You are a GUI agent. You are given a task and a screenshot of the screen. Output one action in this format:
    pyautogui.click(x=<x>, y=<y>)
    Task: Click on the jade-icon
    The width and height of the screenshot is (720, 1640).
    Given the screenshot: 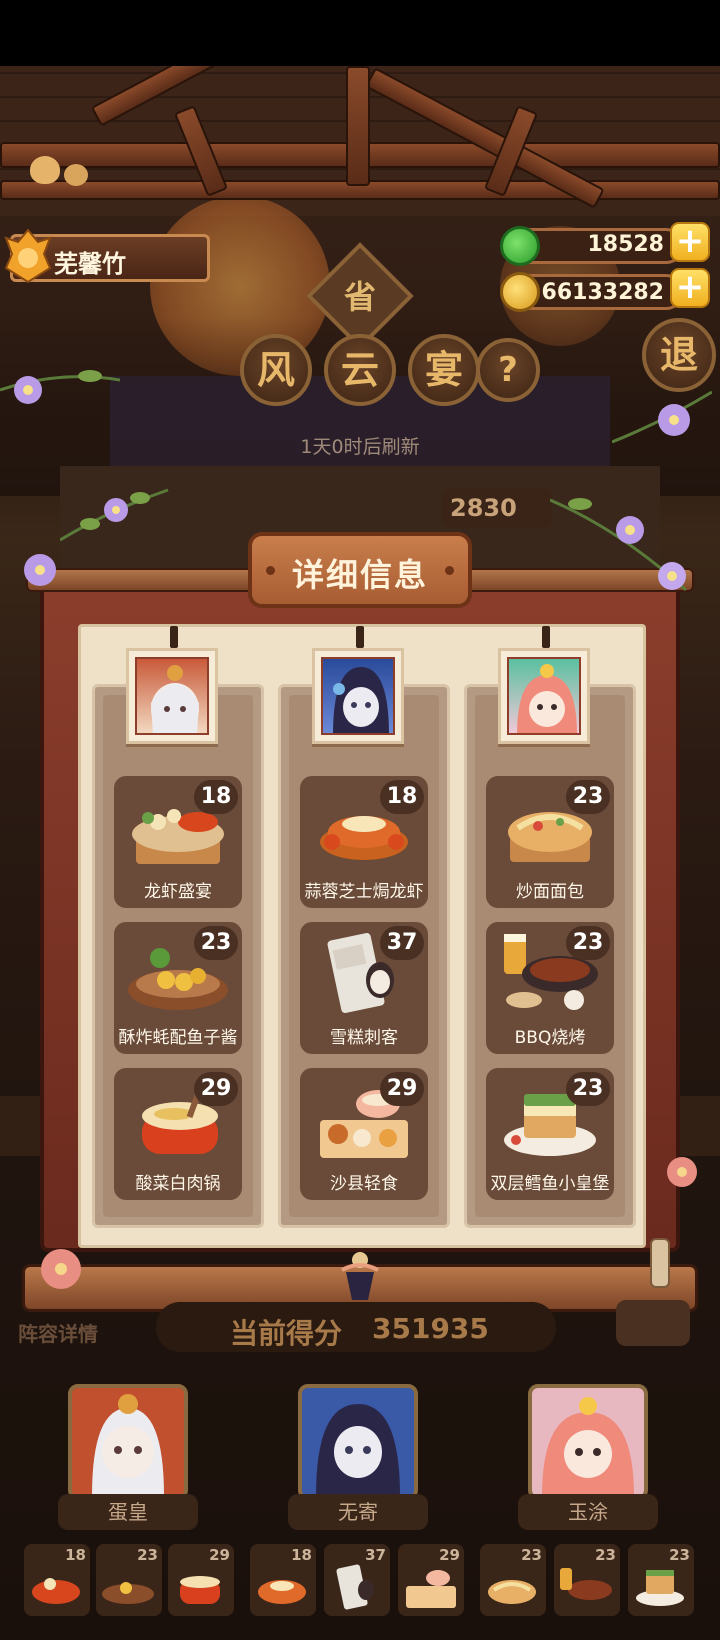 What is the action you would take?
    pyautogui.click(x=520, y=246)
    